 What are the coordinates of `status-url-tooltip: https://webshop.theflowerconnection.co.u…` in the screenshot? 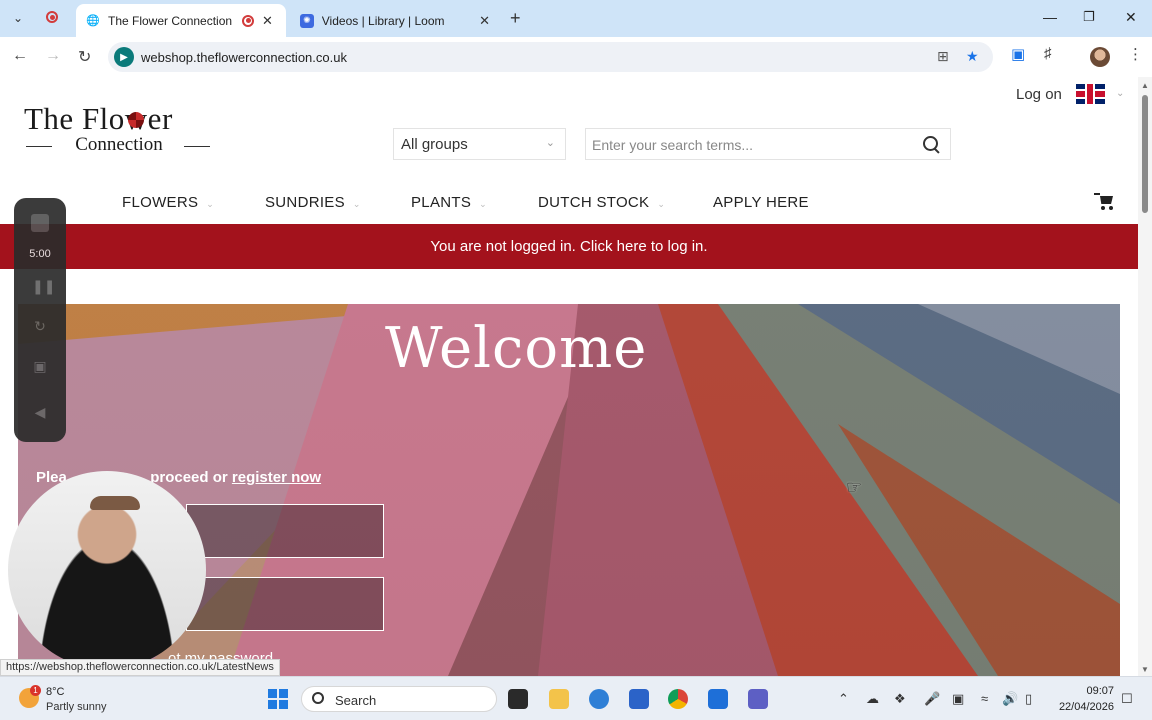 It's located at (140, 667).